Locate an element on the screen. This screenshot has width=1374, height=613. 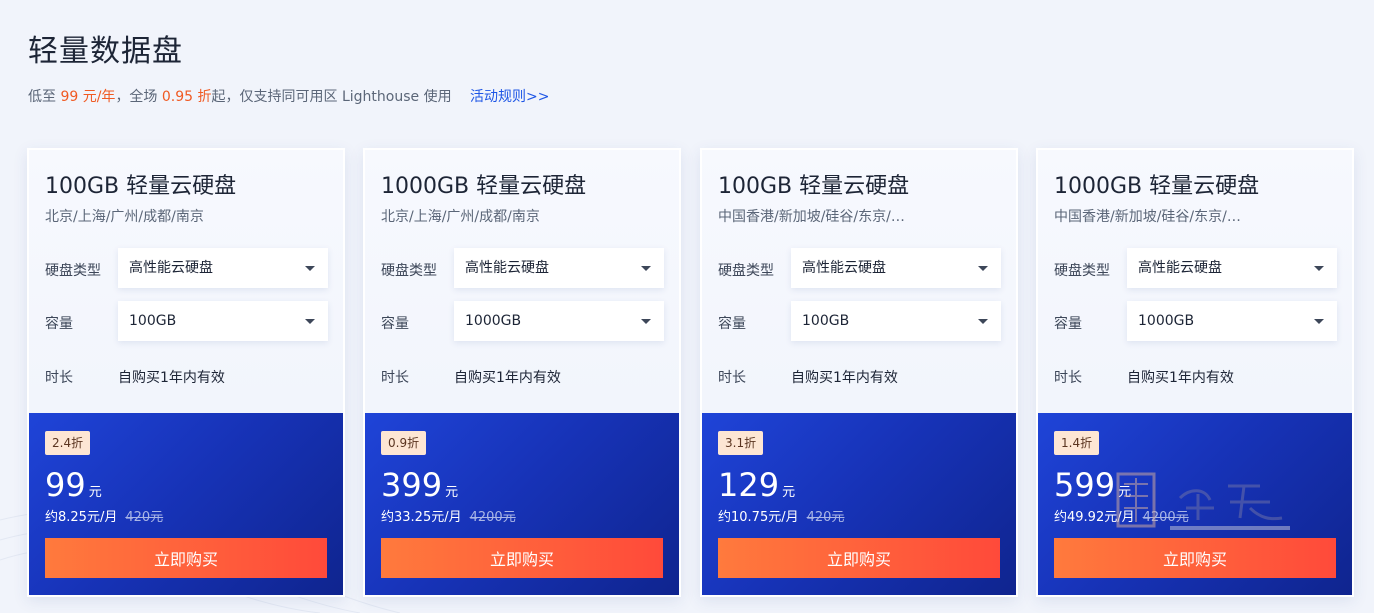
subtitle-price: 99 元/年 is located at coordinates (88, 97).